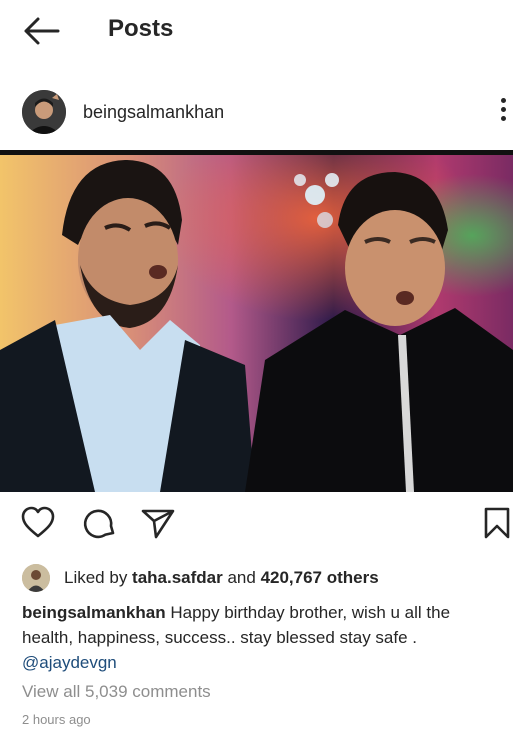  I want to click on post-actions, so click(256, 525).